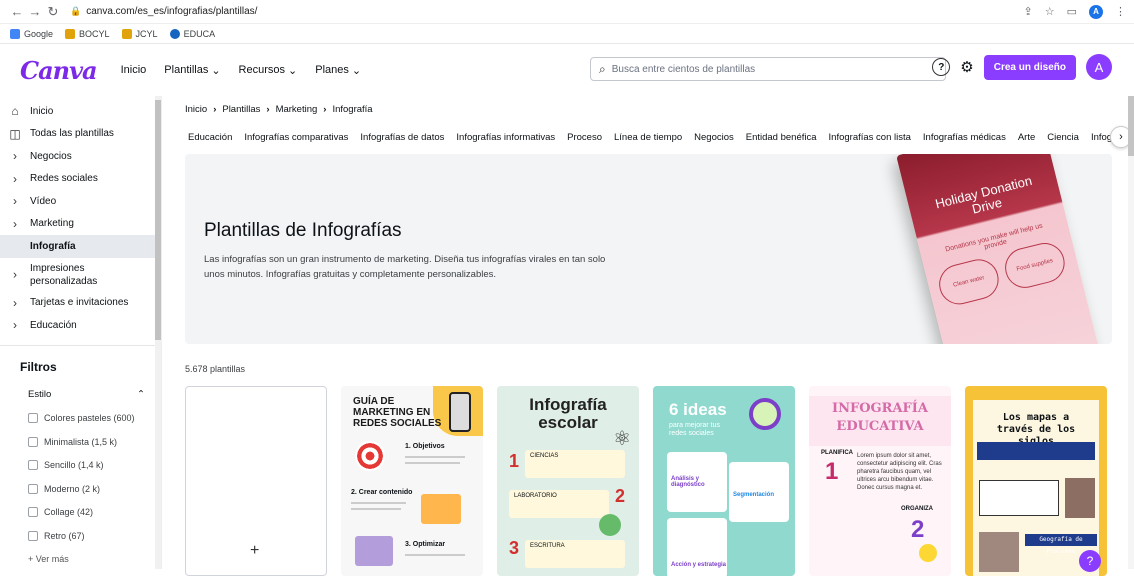 This screenshot has width=1134, height=576. What do you see at coordinates (80, 111) in the screenshot?
I see `sidebar-item-inicio: ⌂ Inicio` at bounding box center [80, 111].